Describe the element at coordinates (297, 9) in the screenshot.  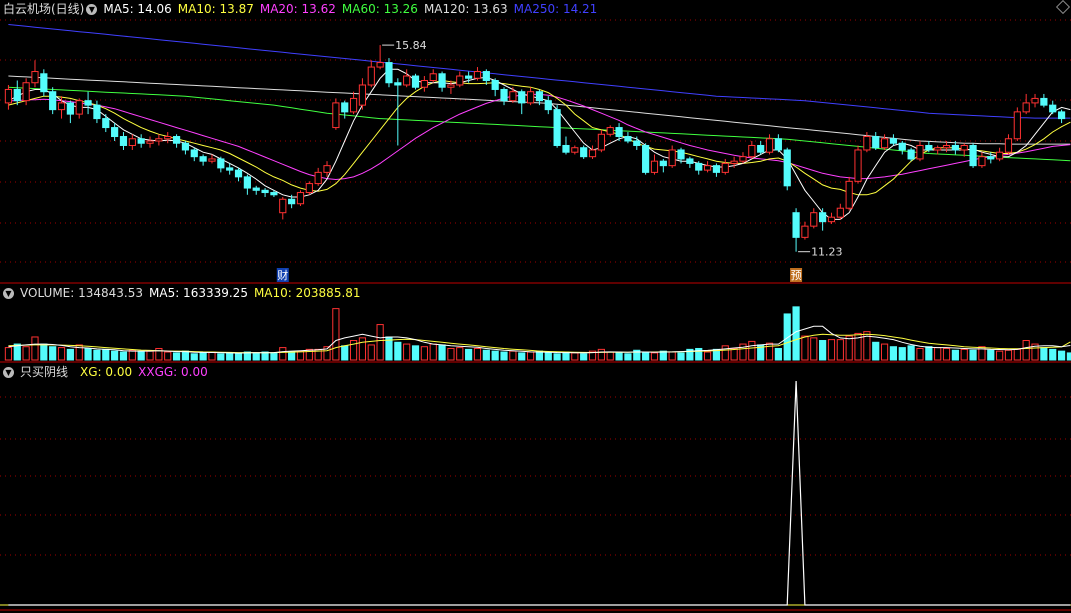
I see `ma20-label: MA20: 13.62` at that location.